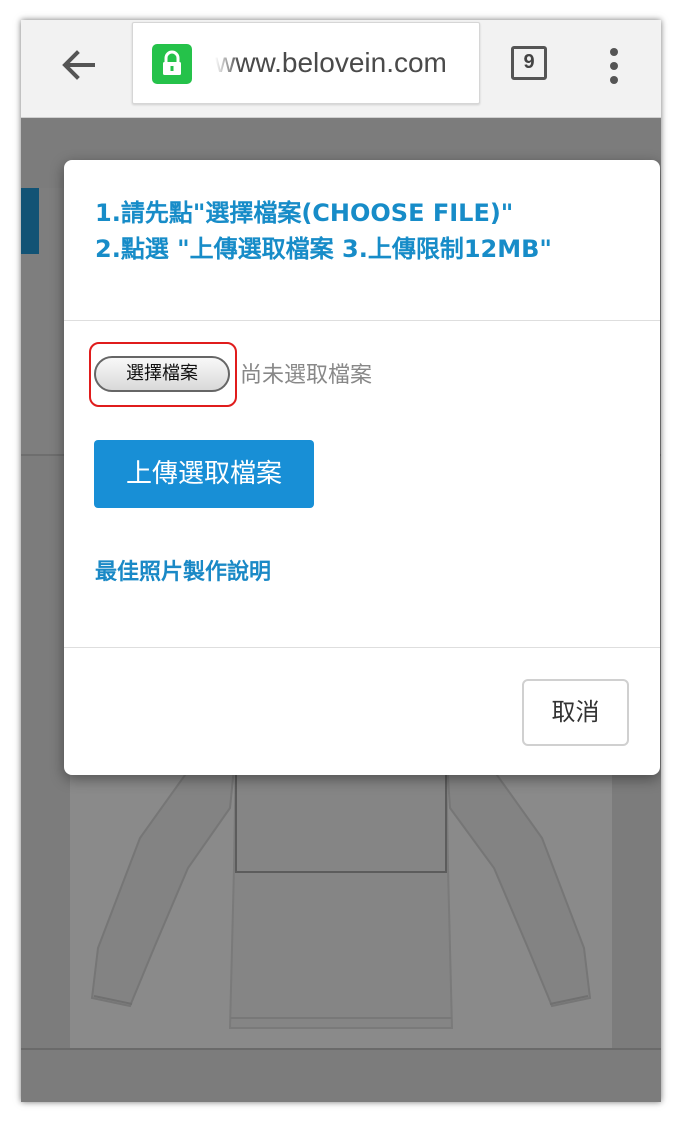 This screenshot has width=682, height=1123. Describe the element at coordinates (614, 66) in the screenshot. I see `overflow-menu-icon` at that location.